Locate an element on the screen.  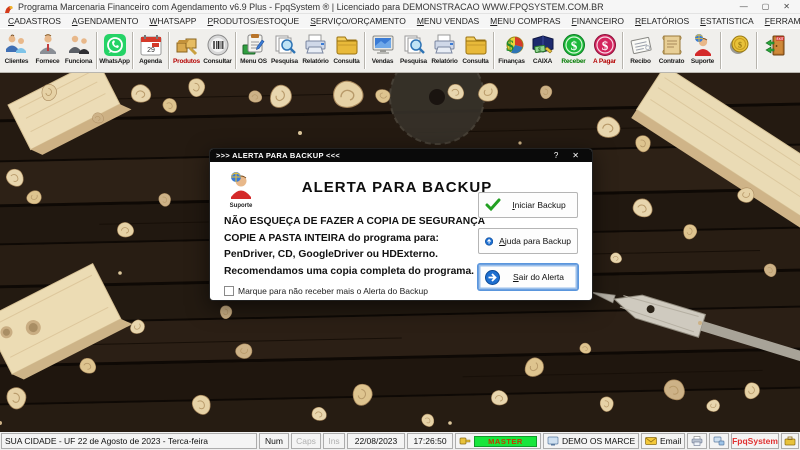
status-time: 17:26:50 is located at coordinates (430, 441).